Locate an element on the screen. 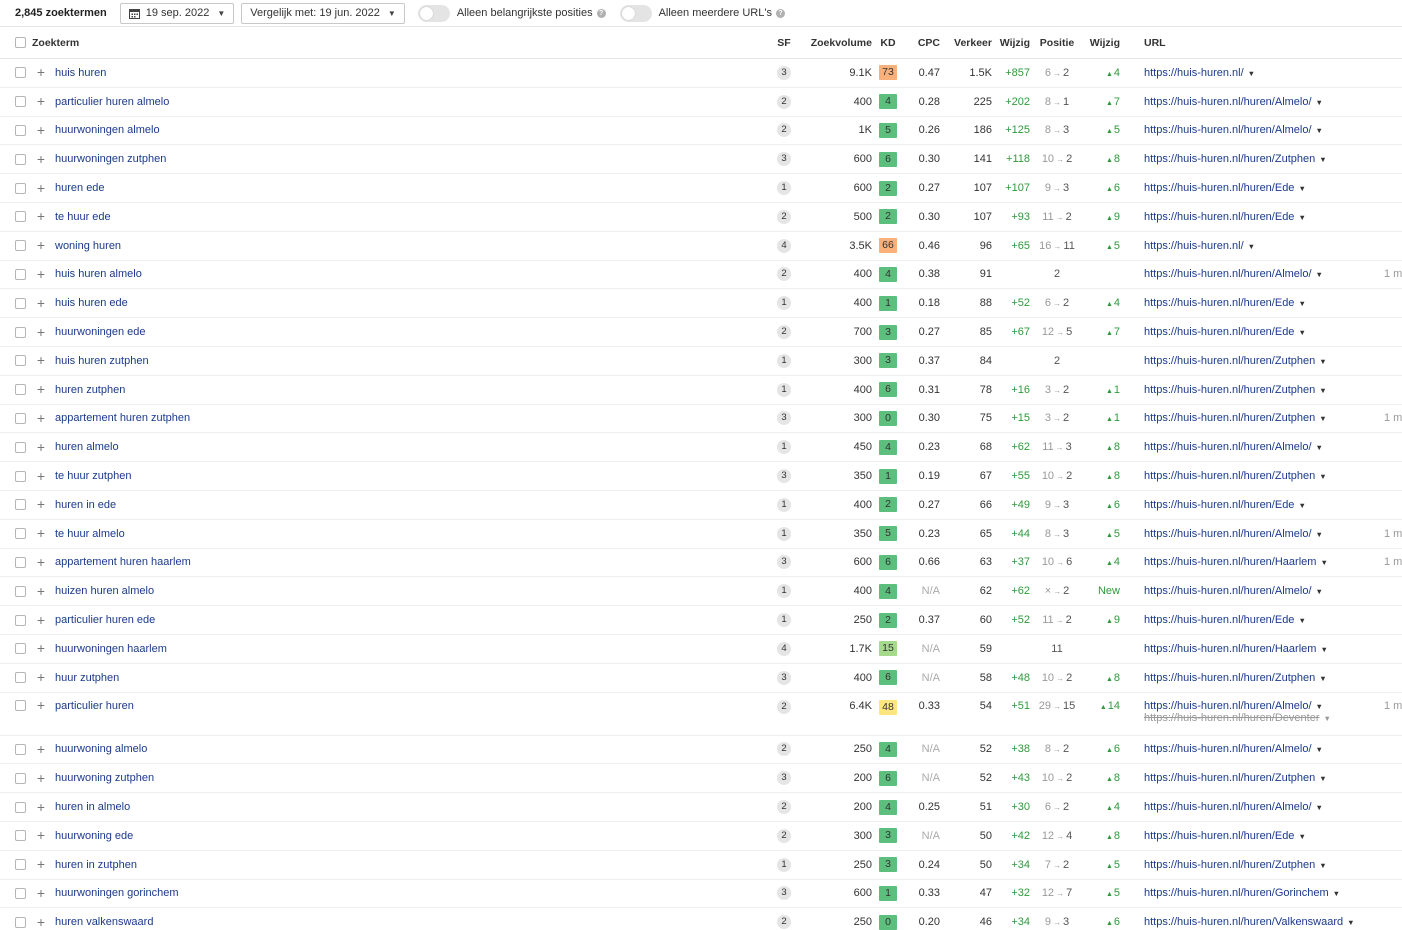 The height and width of the screenshot is (930, 1402). header-url: URL is located at coordinates (1252, 43).